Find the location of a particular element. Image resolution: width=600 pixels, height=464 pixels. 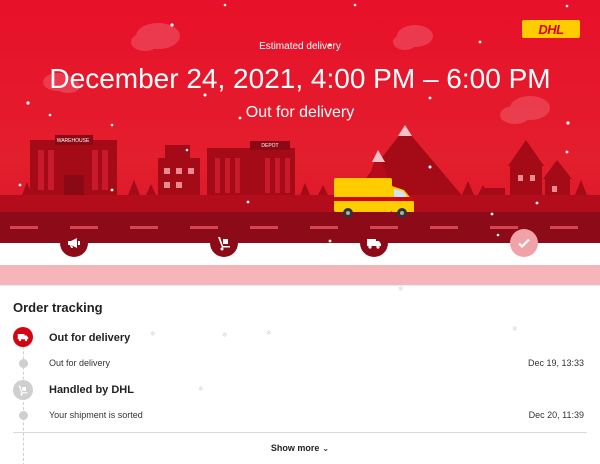

event-heading: Handled by DHL is located at coordinates (91, 390).